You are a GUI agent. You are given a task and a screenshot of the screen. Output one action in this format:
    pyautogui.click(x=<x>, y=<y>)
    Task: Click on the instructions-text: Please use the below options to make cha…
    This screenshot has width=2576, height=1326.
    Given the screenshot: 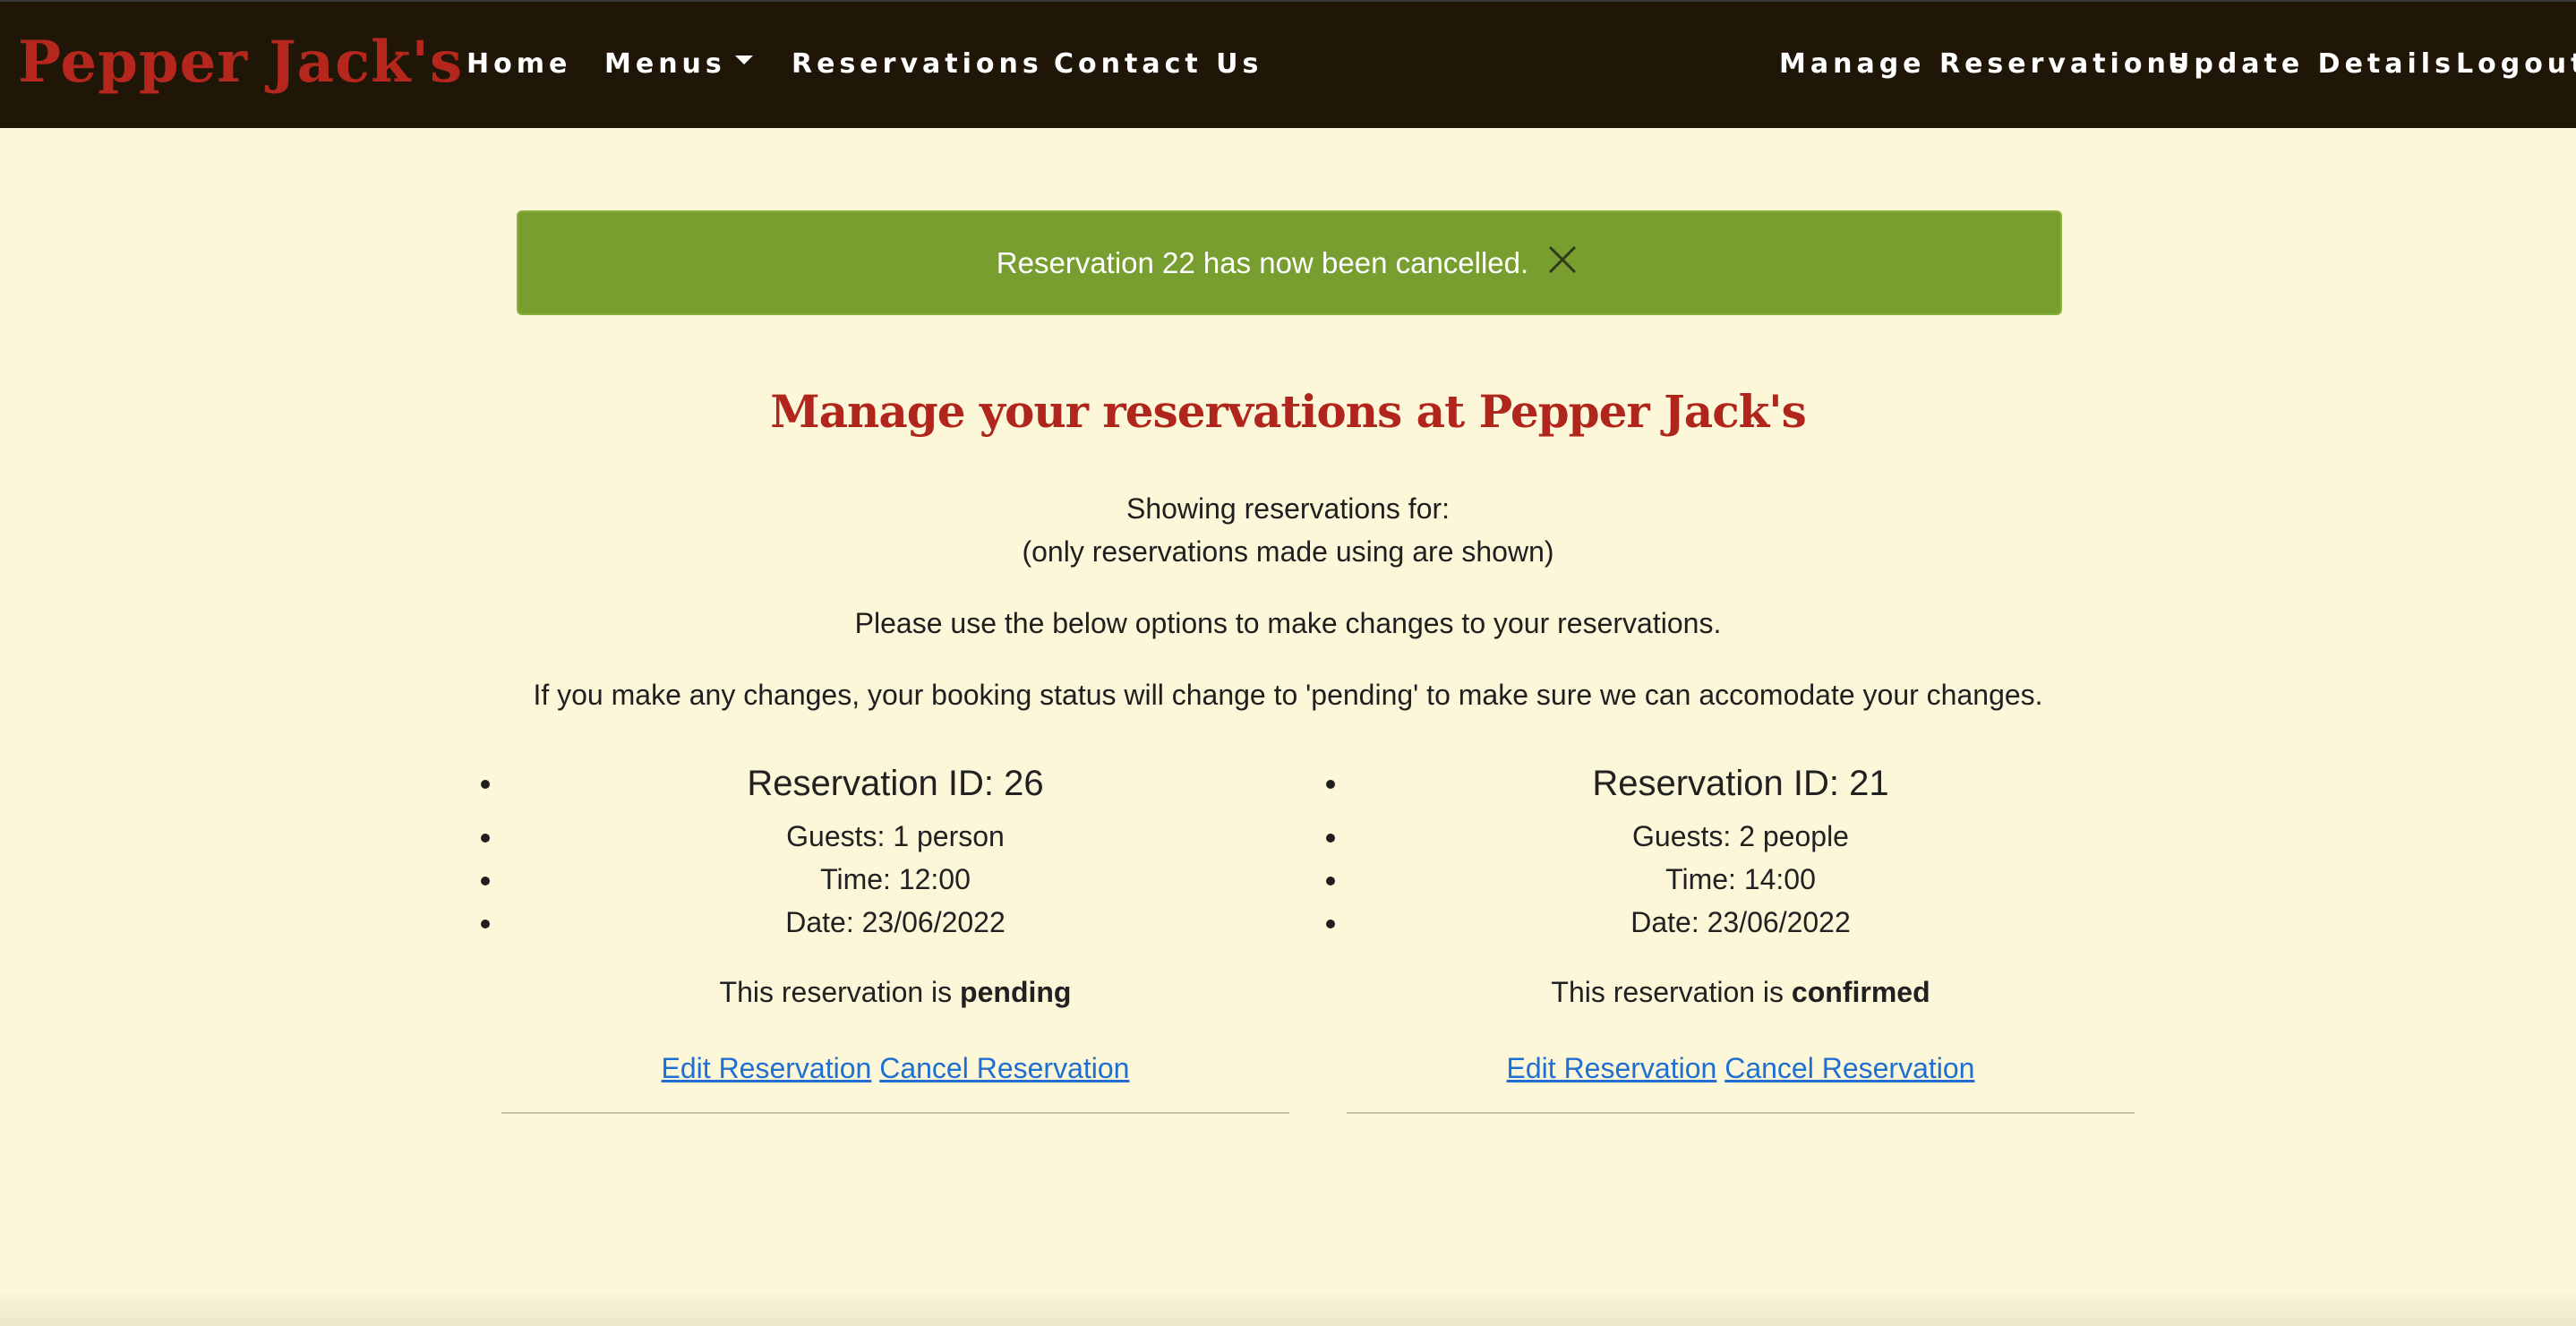 What is the action you would take?
    pyautogui.click(x=1288, y=623)
    